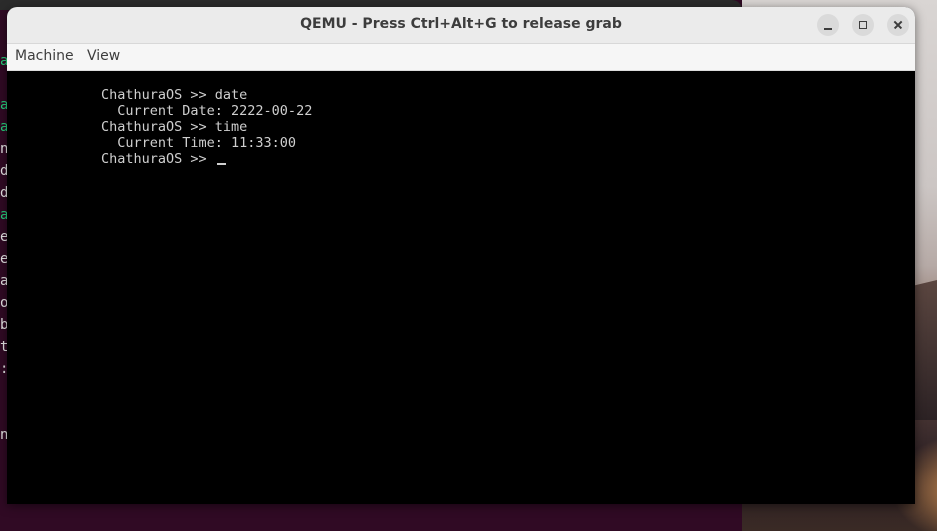 The image size is (937, 531). I want to click on console-line: Current Time: 11:33:00, so click(199, 143).